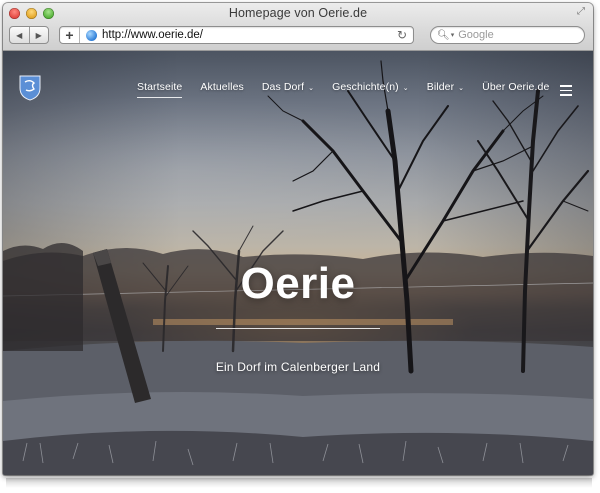 The height and width of the screenshot is (493, 600). Describe the element at coordinates (30, 88) in the screenshot. I see `coat-of-arms-icon` at that location.